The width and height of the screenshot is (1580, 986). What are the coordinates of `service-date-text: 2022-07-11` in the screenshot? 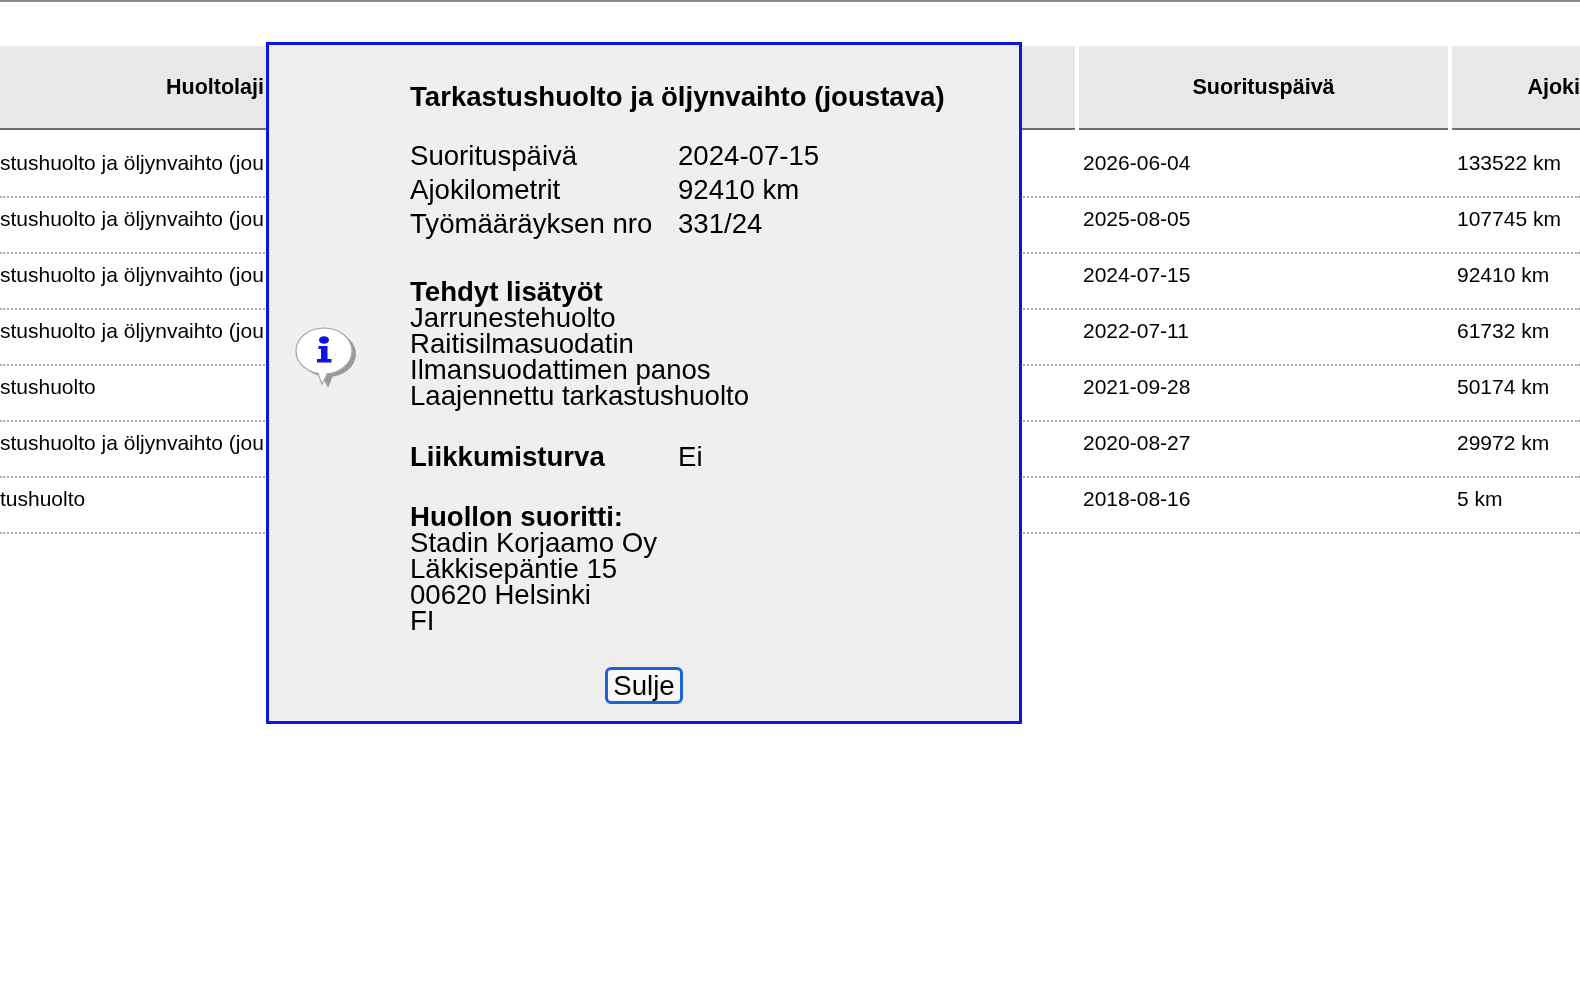 It's located at (1136, 330).